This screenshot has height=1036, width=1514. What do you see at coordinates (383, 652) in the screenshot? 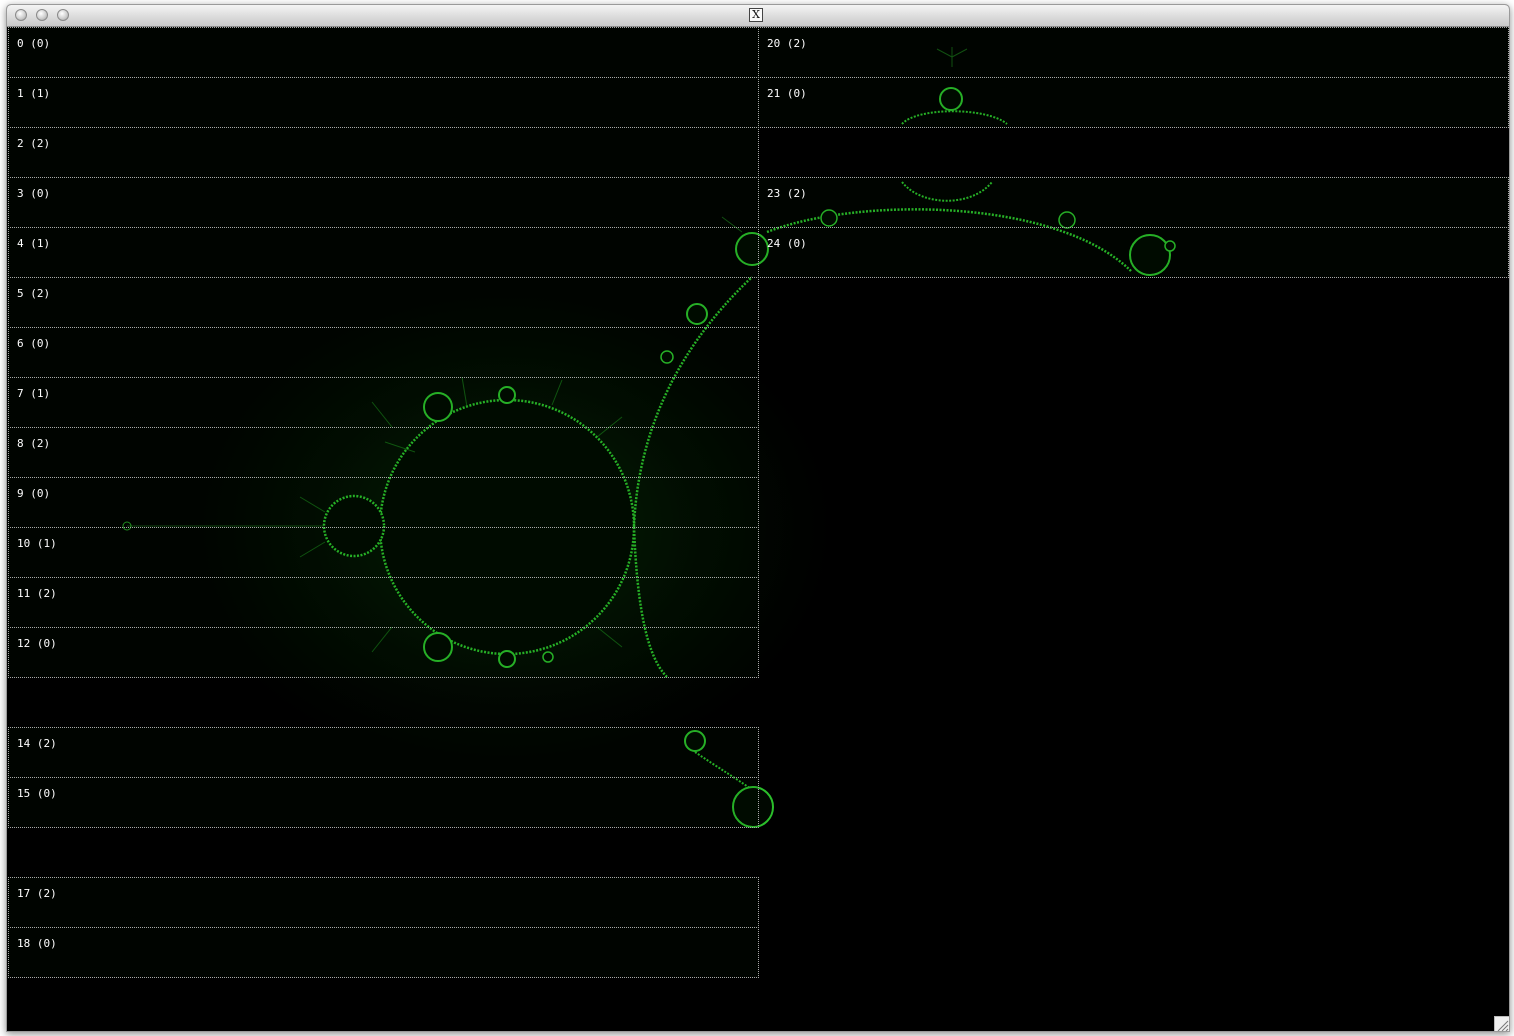
I see `tile-12: 12 (0)` at bounding box center [383, 652].